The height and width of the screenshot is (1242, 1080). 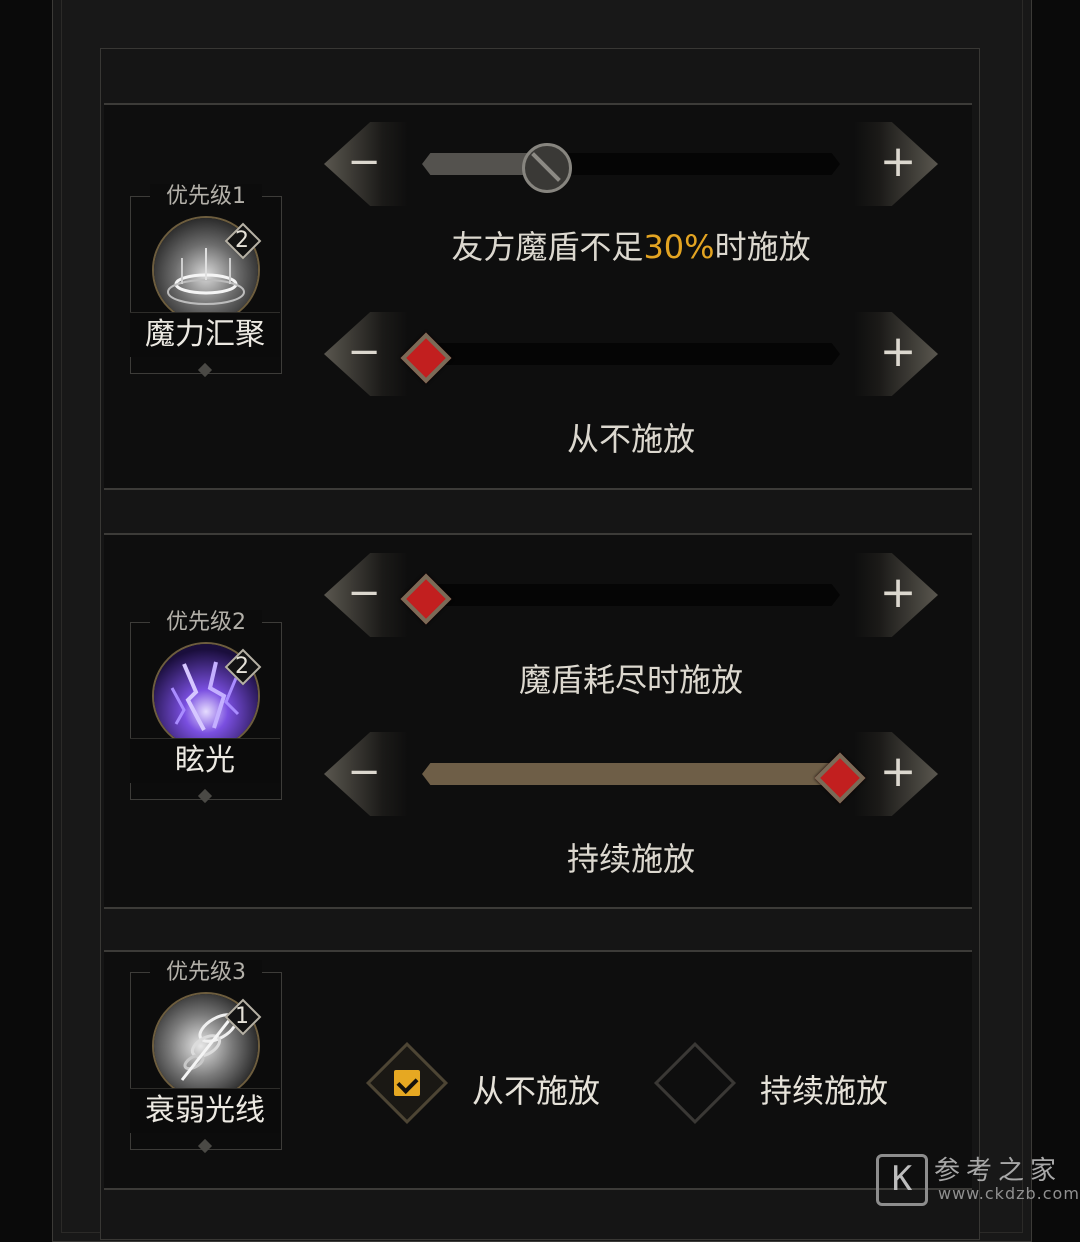 I want to click on condition-caption-1-2: 从不施放, so click(x=630, y=439).